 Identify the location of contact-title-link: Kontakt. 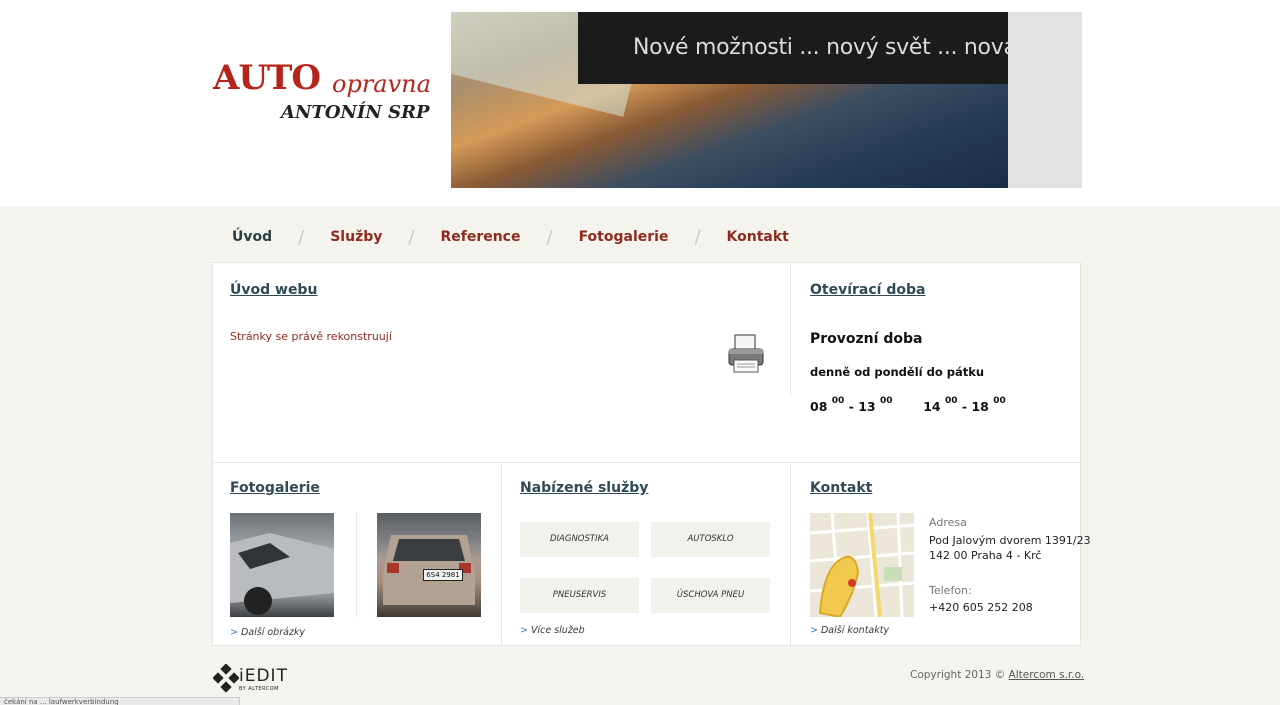
(841, 488).